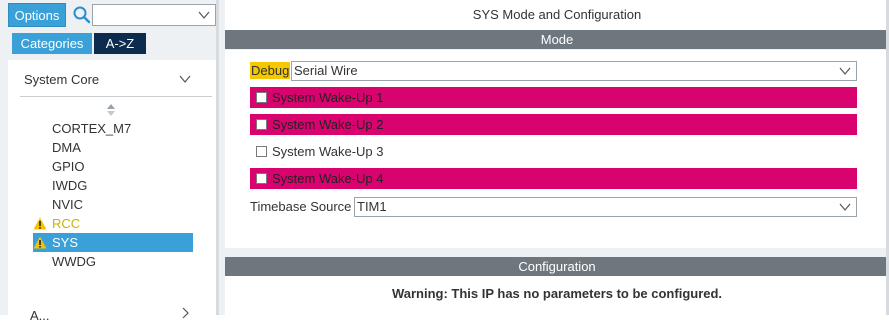 The width and height of the screenshot is (889, 323). What do you see at coordinates (270, 70) in the screenshot?
I see `debug-label: Debug` at bounding box center [270, 70].